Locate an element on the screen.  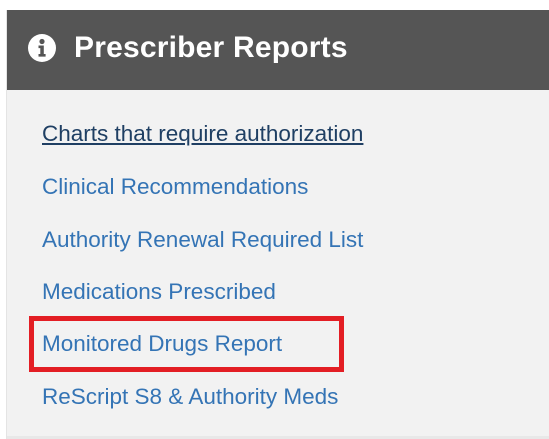
authority-renewal-required-list-link: Authority Renewal Required List is located at coordinates (202, 239).